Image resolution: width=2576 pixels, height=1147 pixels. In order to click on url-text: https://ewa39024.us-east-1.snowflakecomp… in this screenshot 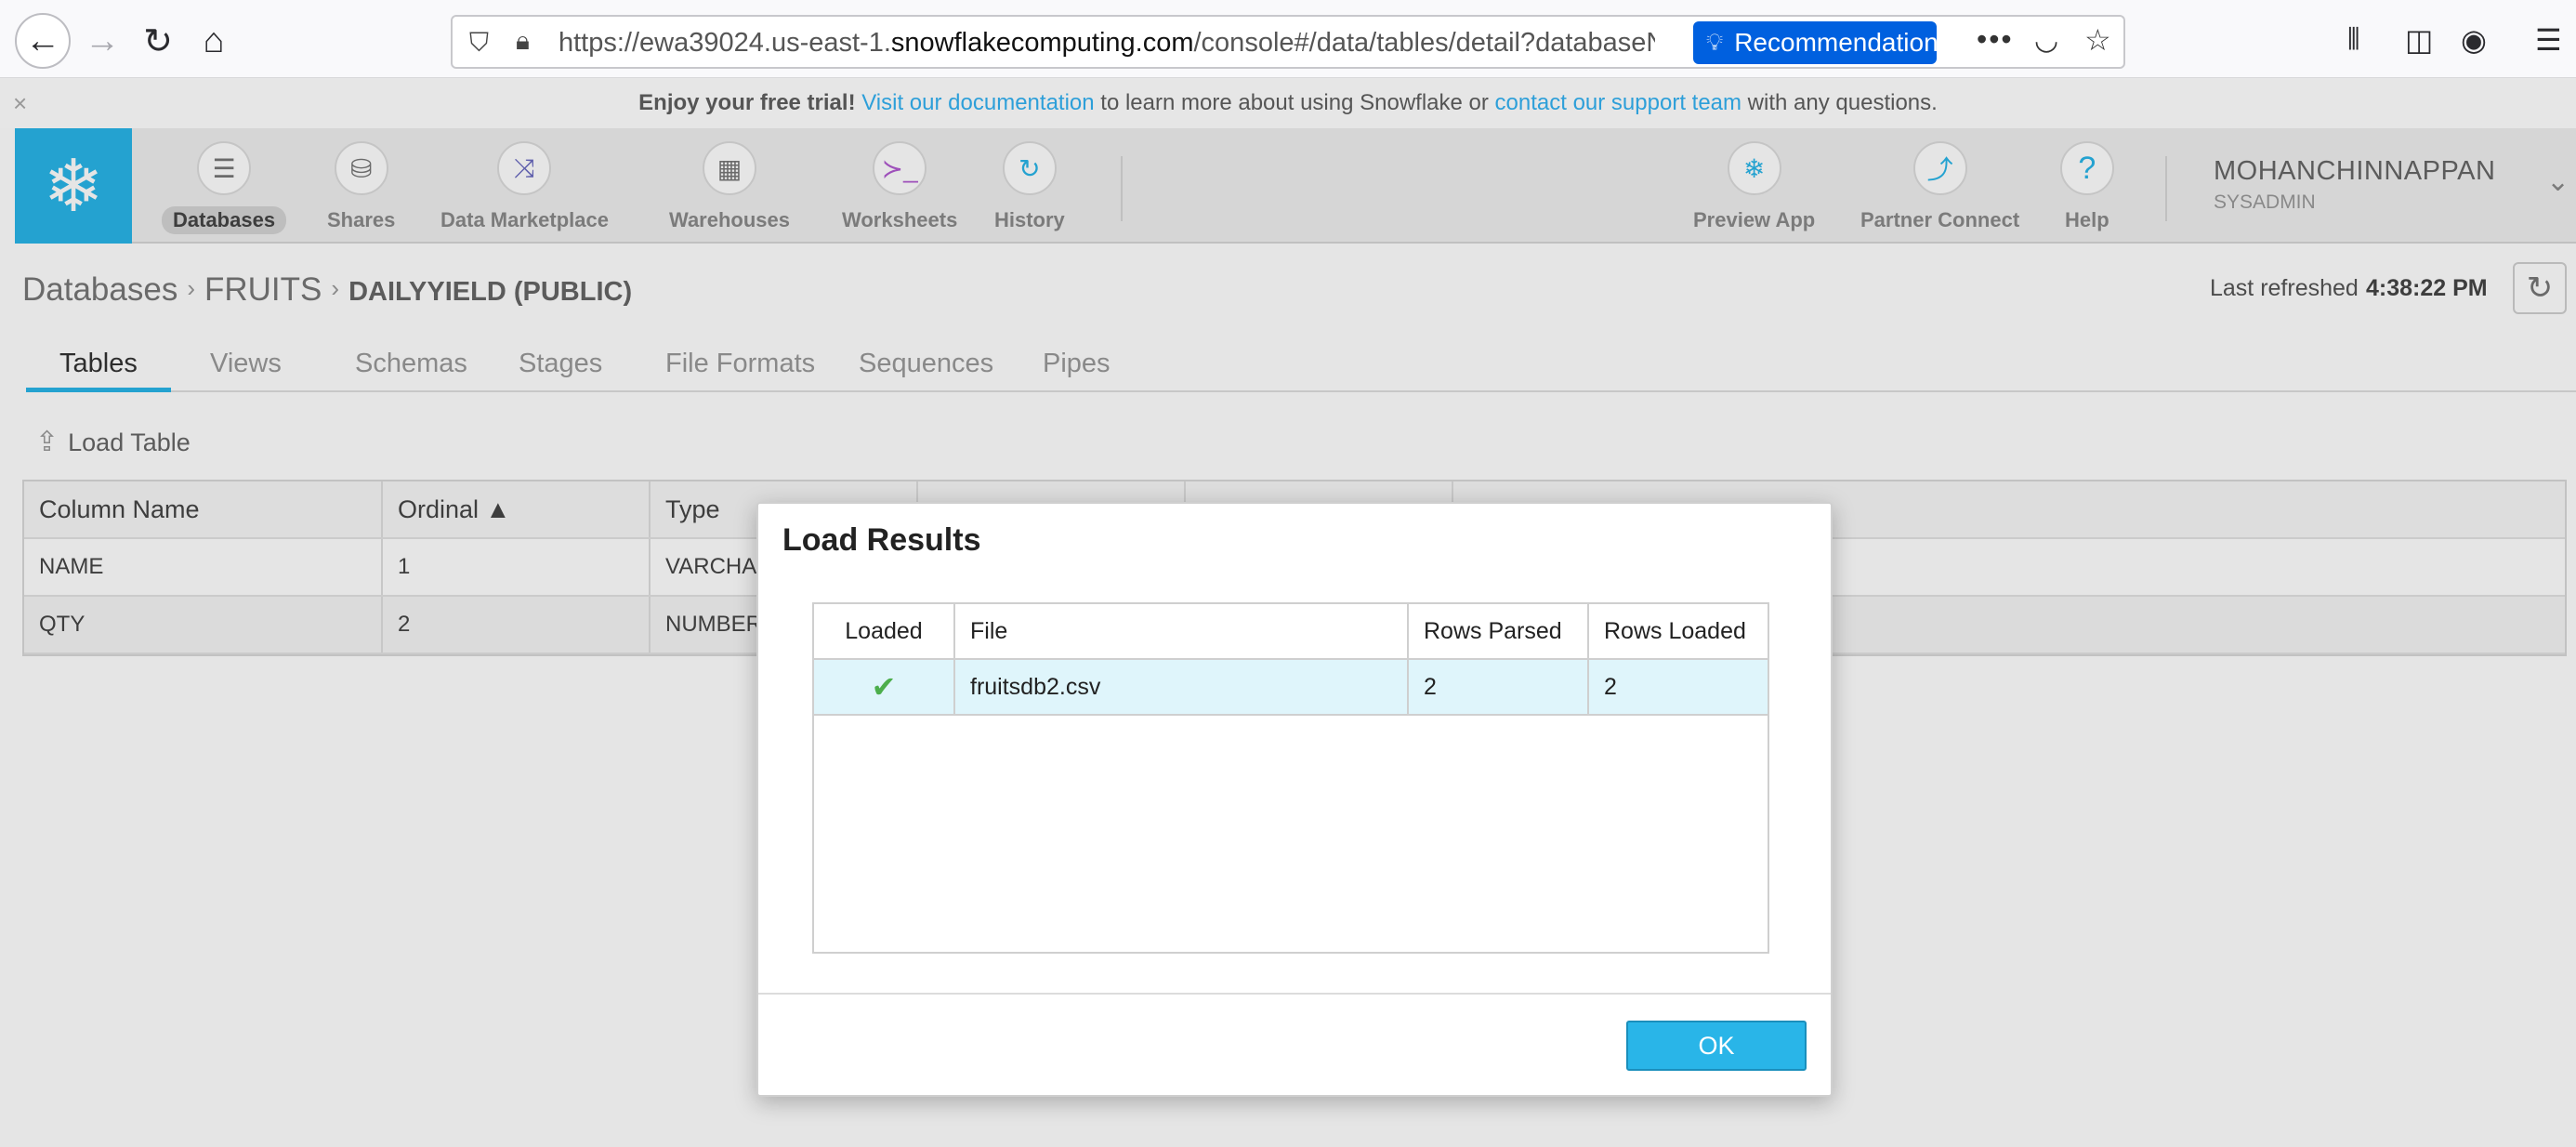, I will do `click(1107, 43)`.